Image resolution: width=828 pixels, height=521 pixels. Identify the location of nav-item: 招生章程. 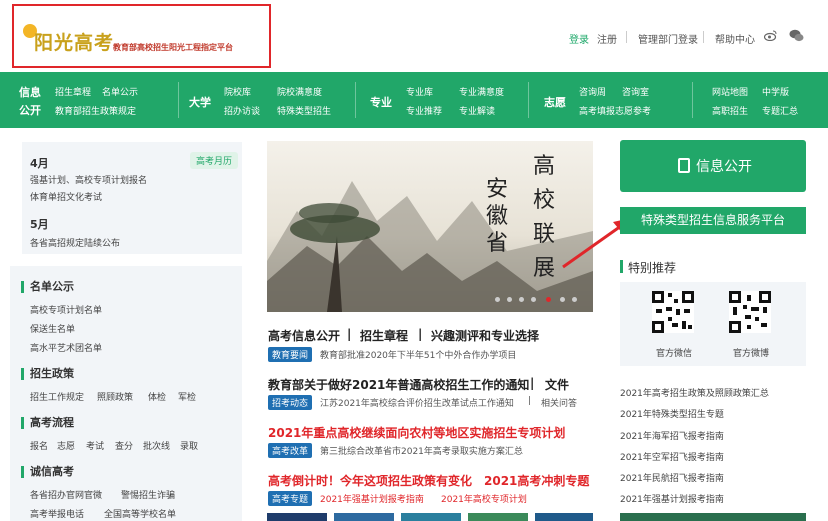
(73, 91).